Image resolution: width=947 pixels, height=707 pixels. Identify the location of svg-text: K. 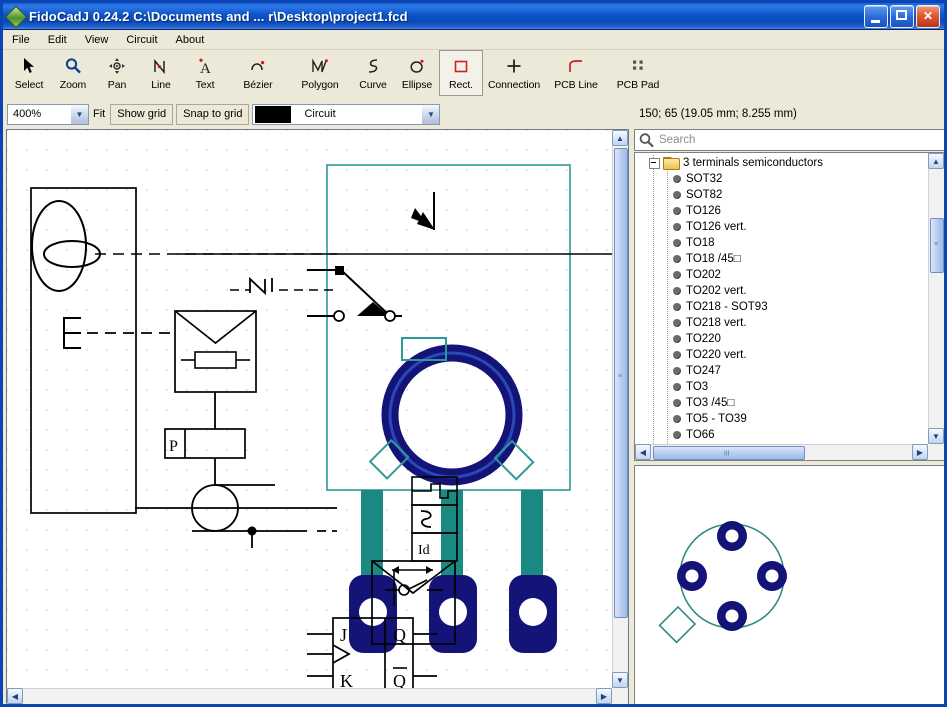
(346, 680).